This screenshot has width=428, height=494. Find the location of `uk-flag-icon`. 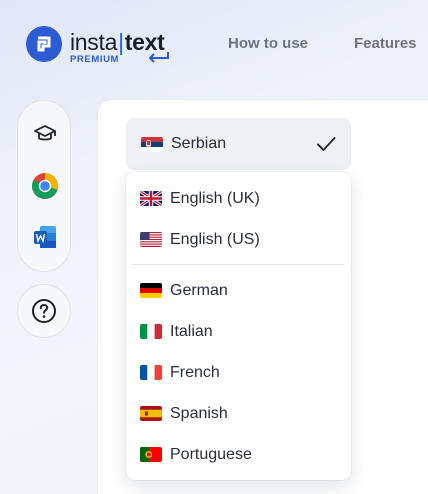

uk-flag-icon is located at coordinates (151, 198).